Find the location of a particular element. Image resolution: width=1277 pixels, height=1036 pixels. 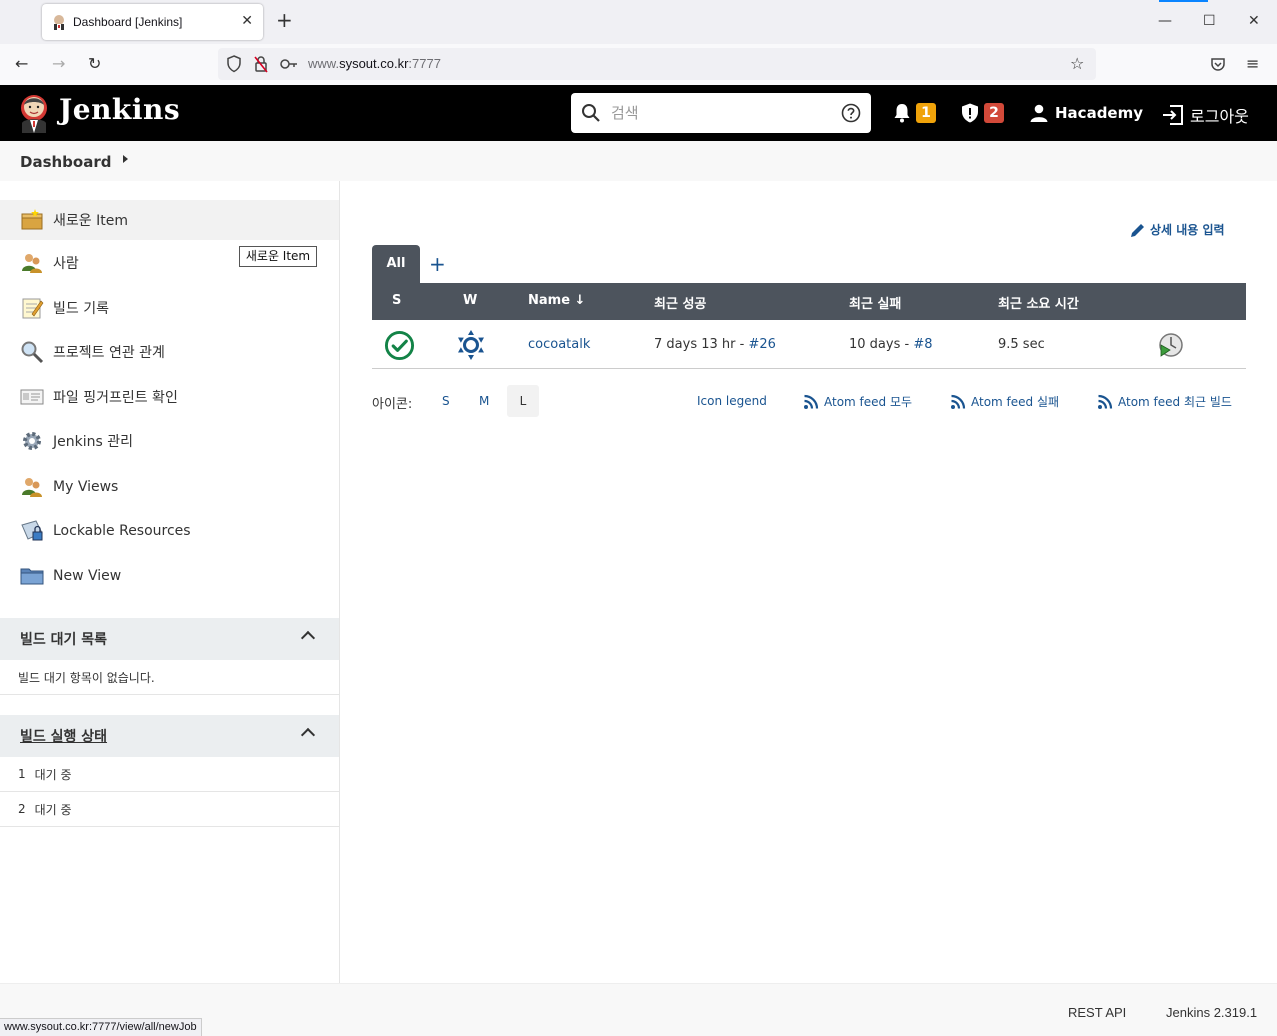

notifications-button: 1 is located at coordinates (914, 113).